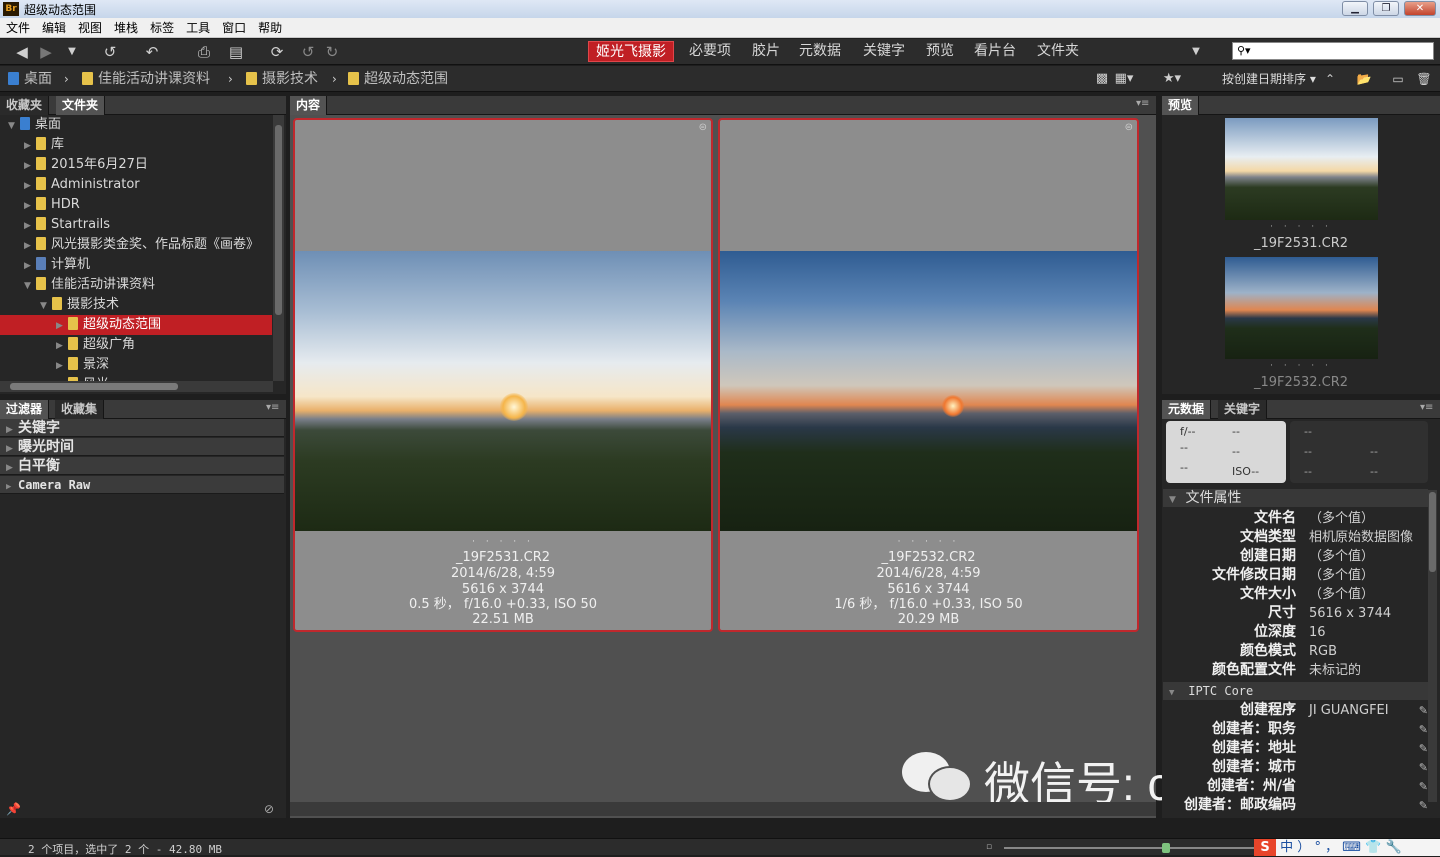  What do you see at coordinates (136, 265) in the screenshot?
I see `folder-tree-item: ▶ 计算机` at bounding box center [136, 265].